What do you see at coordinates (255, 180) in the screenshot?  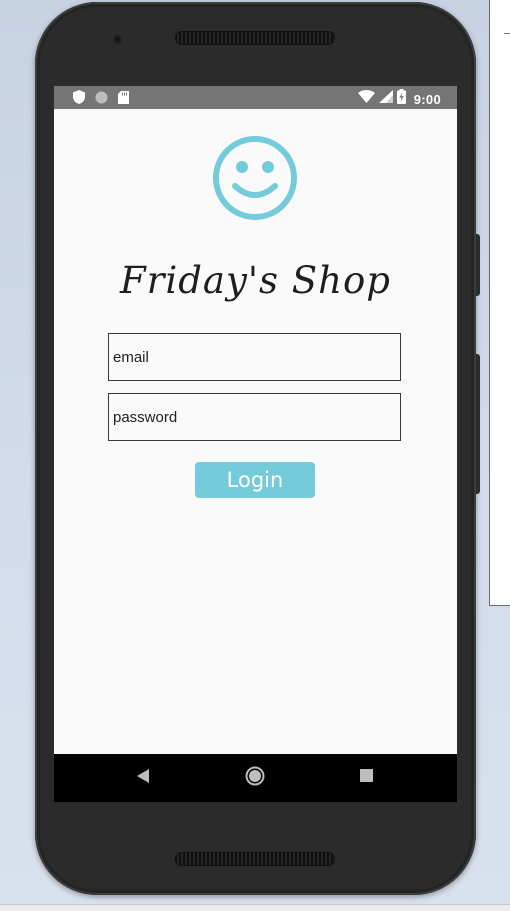 I see `smiley-face-icon` at bounding box center [255, 180].